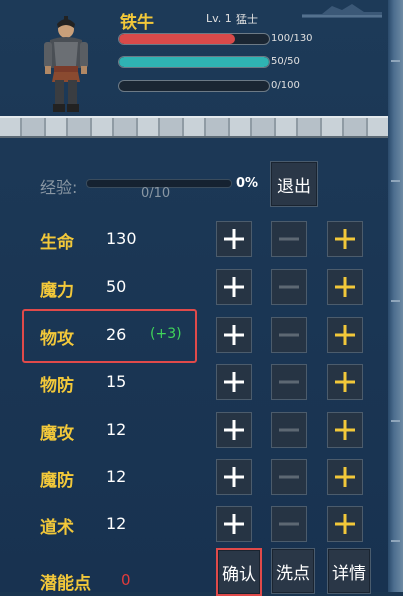 Image resolution: width=403 pixels, height=596 pixels. What do you see at coordinates (57, 434) in the screenshot?
I see `stat-label: 魔攻` at bounding box center [57, 434].